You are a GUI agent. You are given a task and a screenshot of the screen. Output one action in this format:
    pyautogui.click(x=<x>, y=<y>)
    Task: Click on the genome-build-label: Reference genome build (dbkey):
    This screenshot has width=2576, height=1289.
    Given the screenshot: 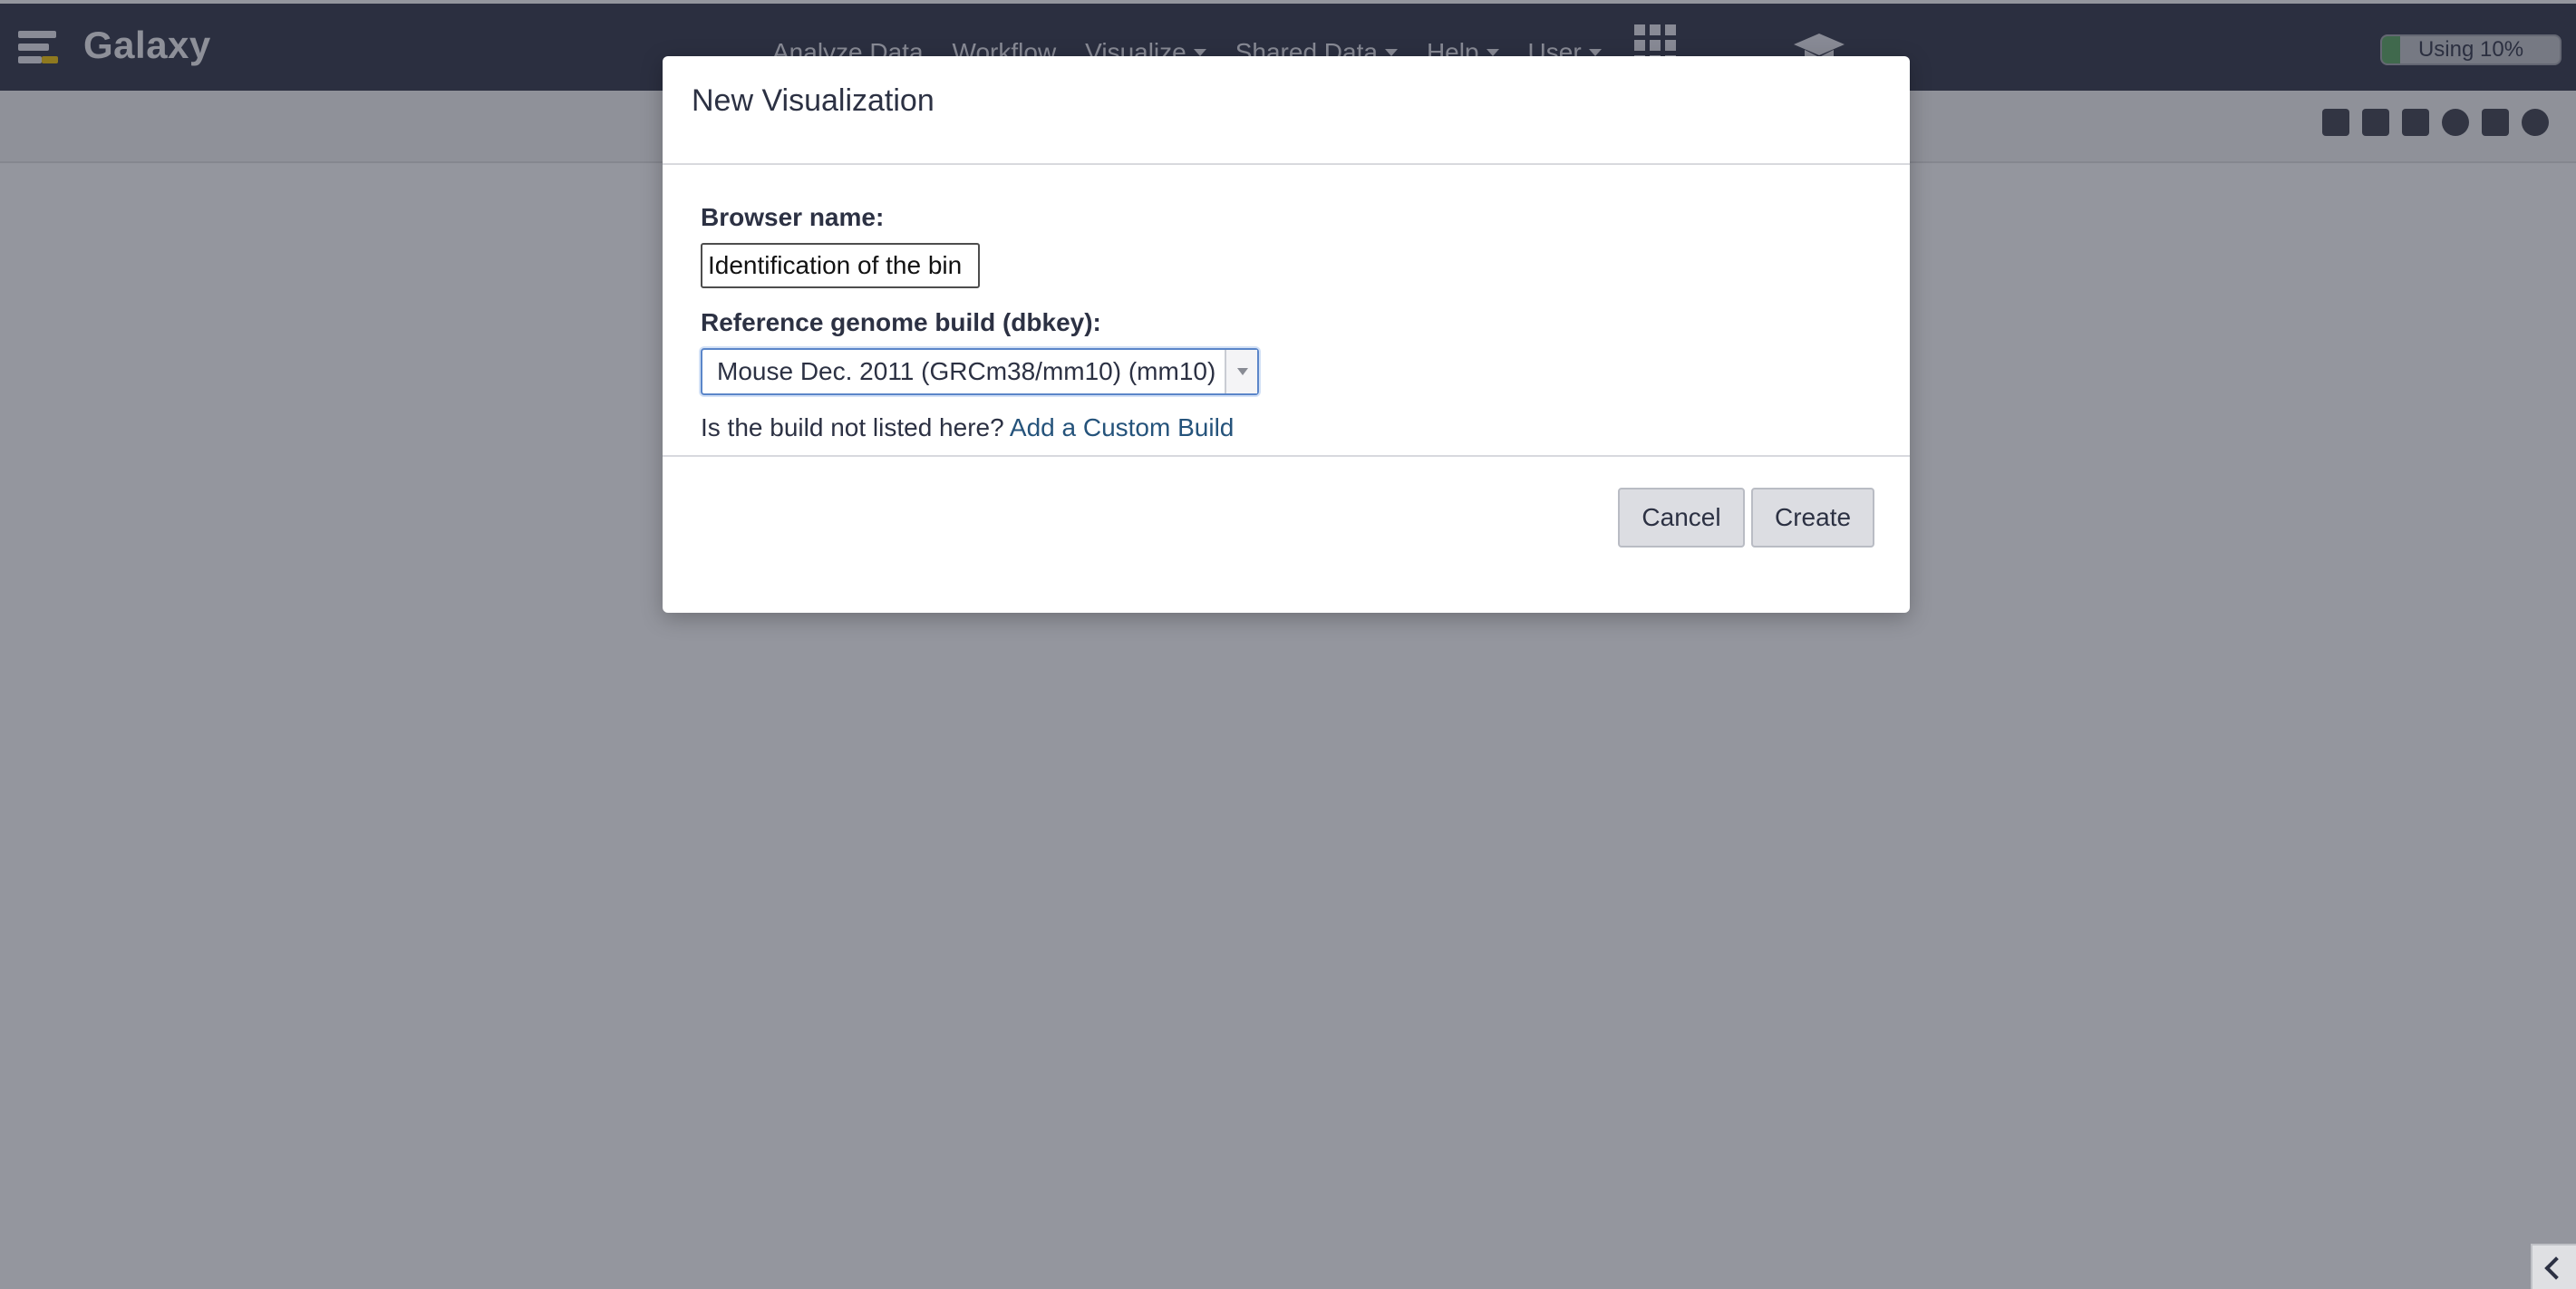 What is the action you would take?
    pyautogui.click(x=901, y=322)
    